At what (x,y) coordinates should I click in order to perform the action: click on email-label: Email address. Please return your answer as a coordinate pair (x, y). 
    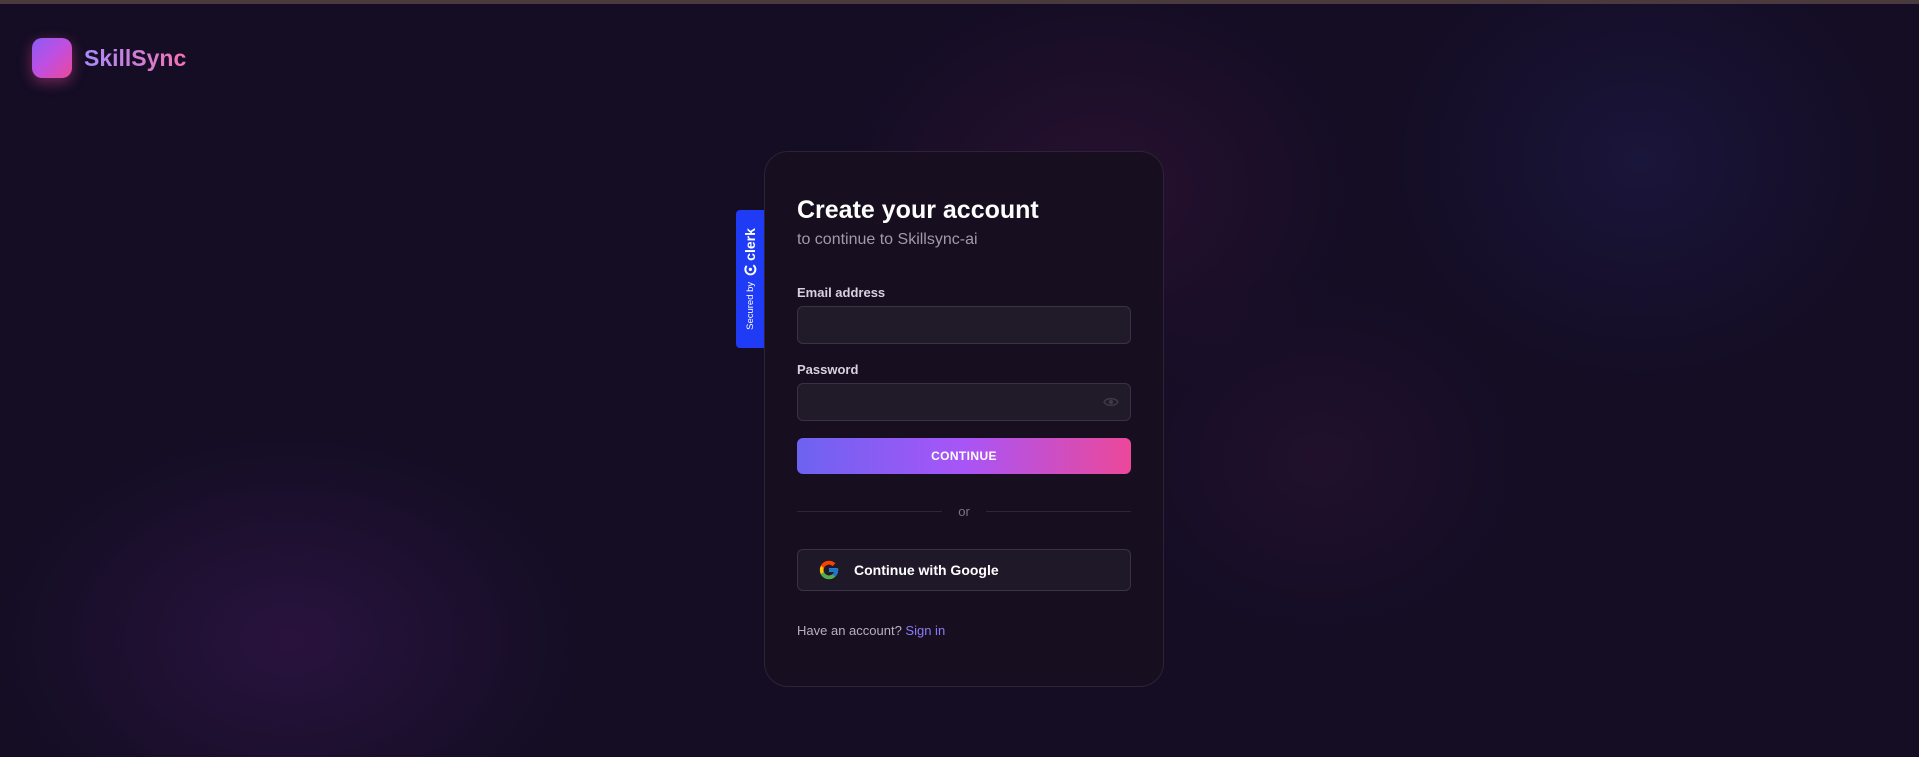
    Looking at the image, I should click on (841, 292).